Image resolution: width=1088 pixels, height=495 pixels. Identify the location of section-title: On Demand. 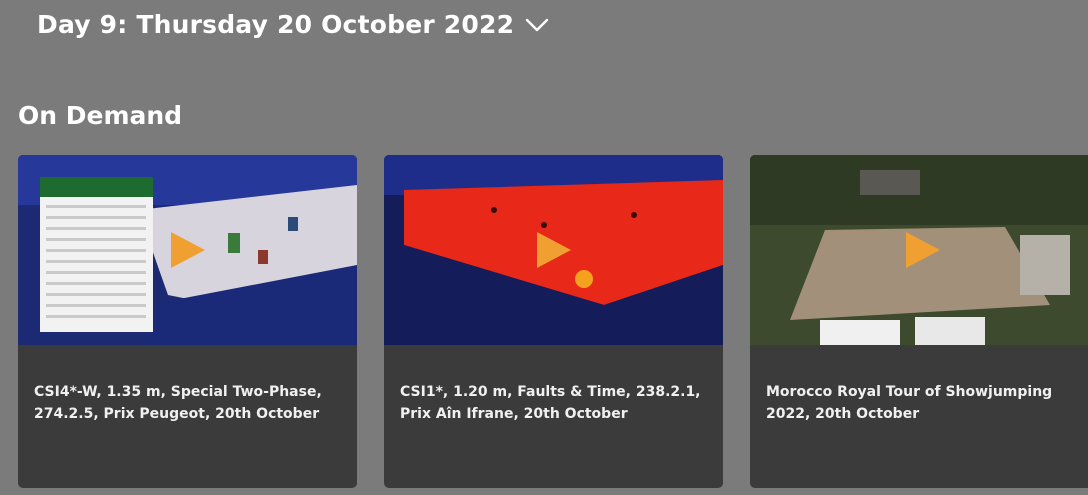
(100, 115).